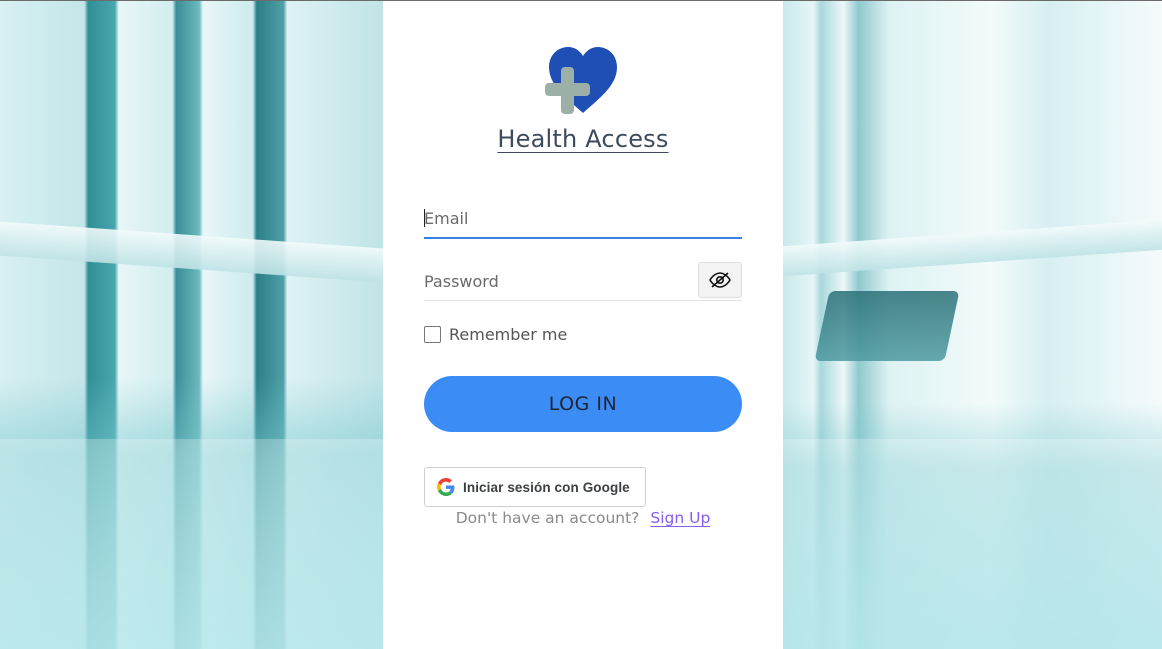 The height and width of the screenshot is (649, 1162). I want to click on remember-me-row: Remember me, so click(495, 334).